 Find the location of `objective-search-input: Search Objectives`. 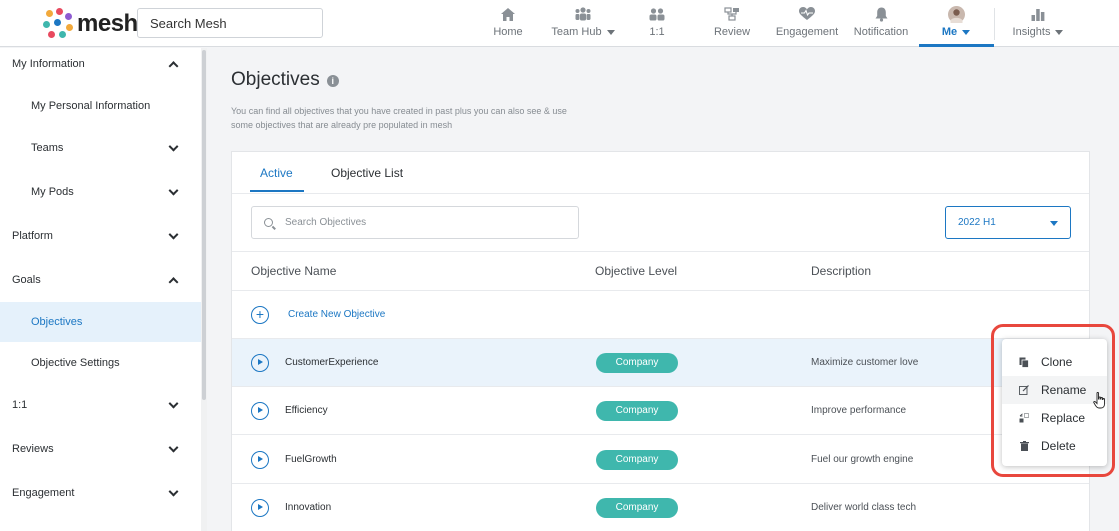

objective-search-input: Search Objectives is located at coordinates (415, 222).